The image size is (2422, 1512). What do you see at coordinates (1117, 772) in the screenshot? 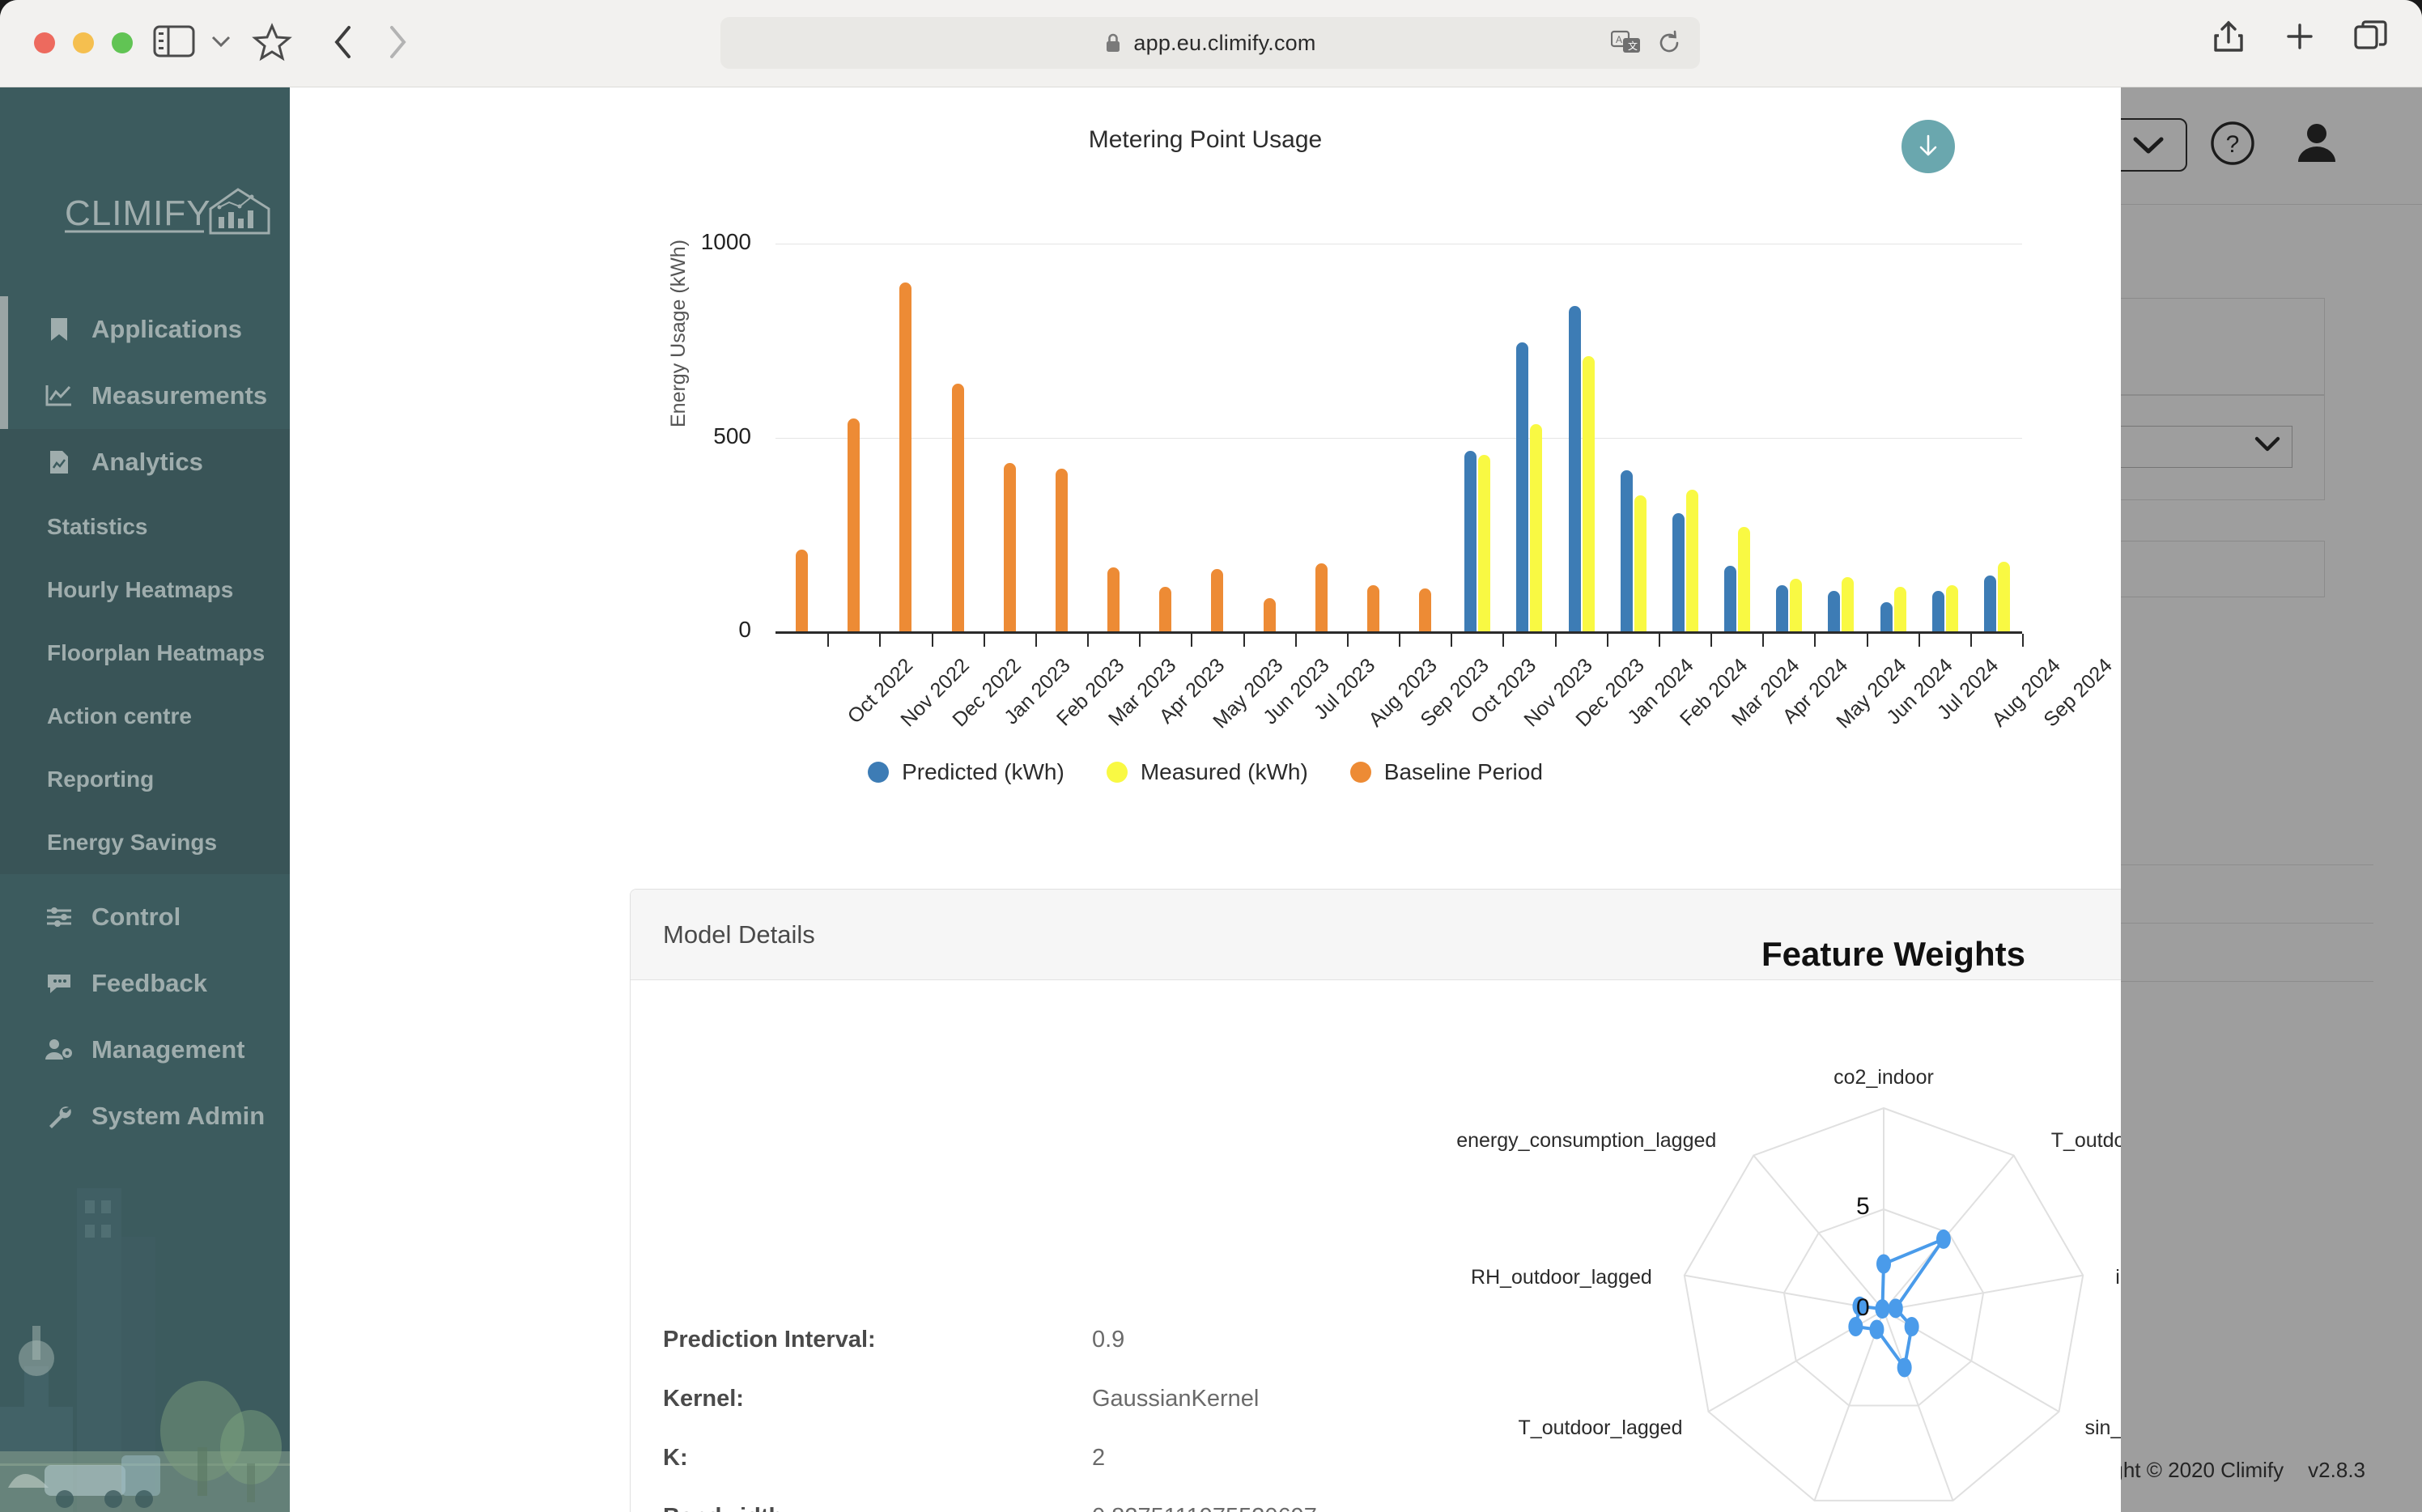
I see `legend-swatch` at bounding box center [1117, 772].